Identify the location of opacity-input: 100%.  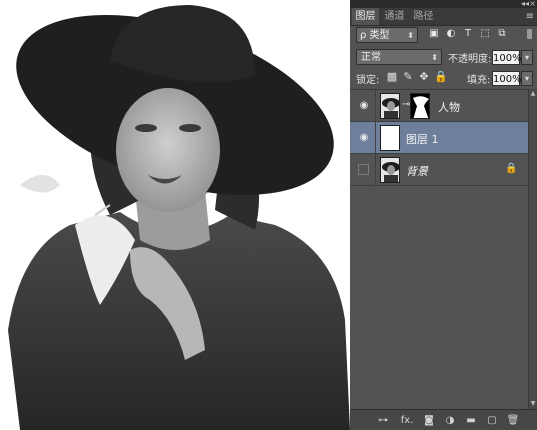
(507, 57).